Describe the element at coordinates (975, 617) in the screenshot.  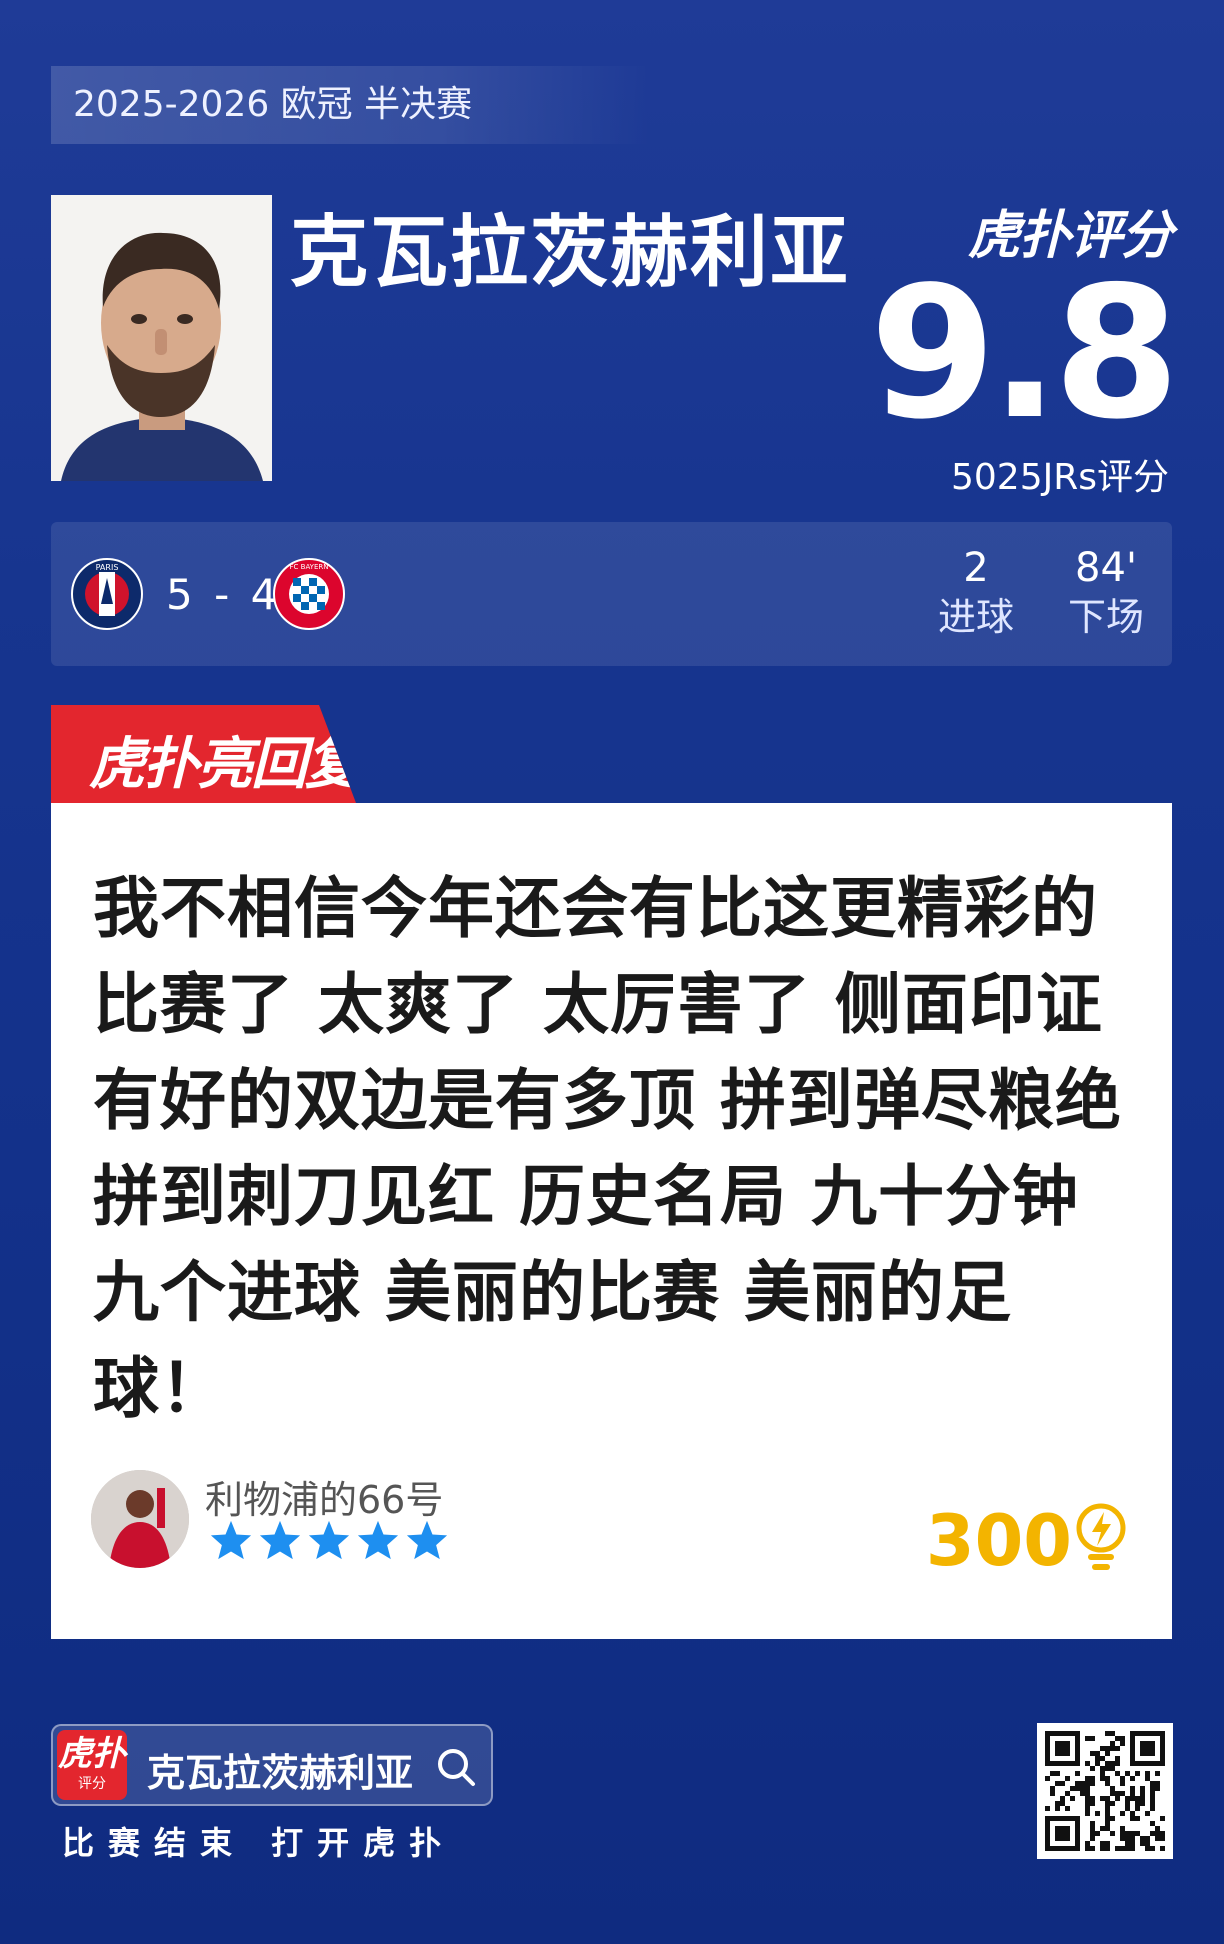
I see `goals-label: 进球` at that location.